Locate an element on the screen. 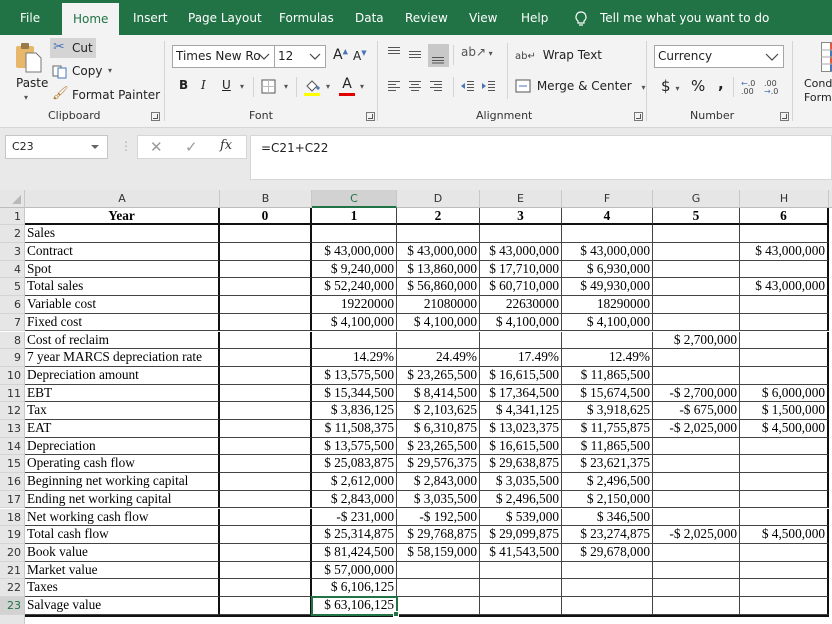 Image resolution: width=832 pixels, height=624 pixels. align-left-icon is located at coordinates (394, 86).